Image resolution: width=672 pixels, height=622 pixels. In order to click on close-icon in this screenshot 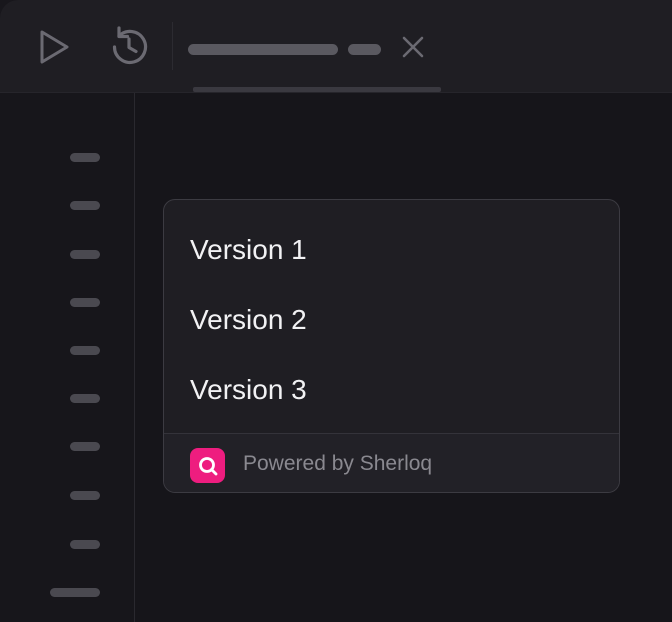, I will do `click(413, 47)`.